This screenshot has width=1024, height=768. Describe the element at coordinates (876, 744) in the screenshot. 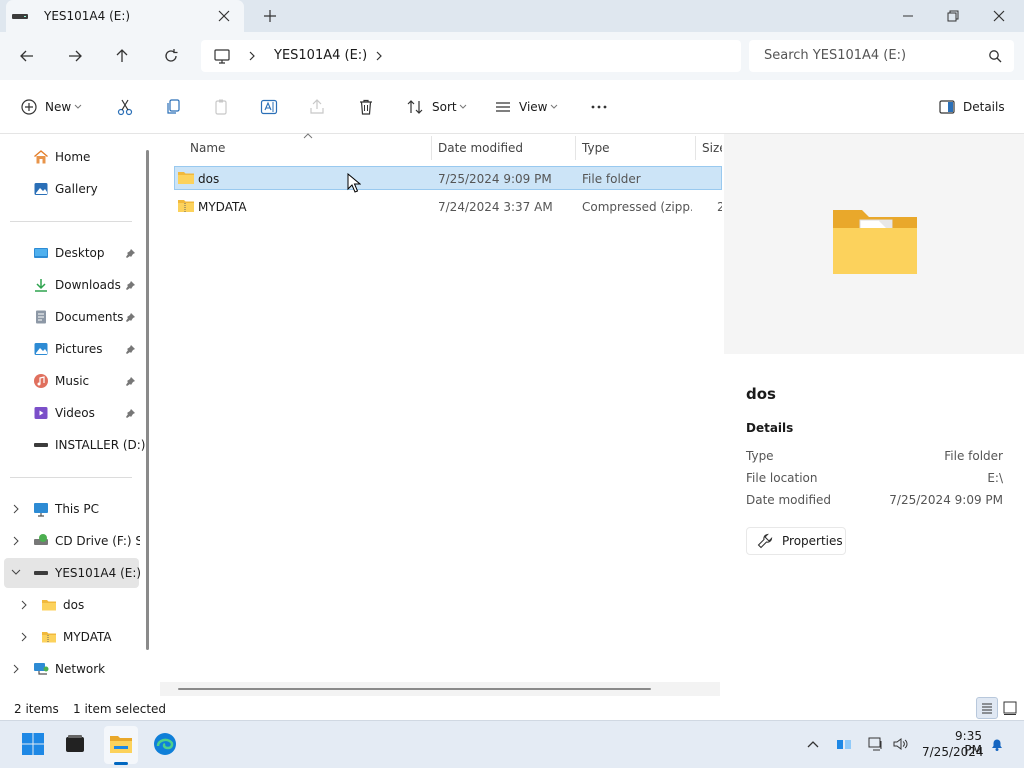

I see `network-status-icon` at that location.